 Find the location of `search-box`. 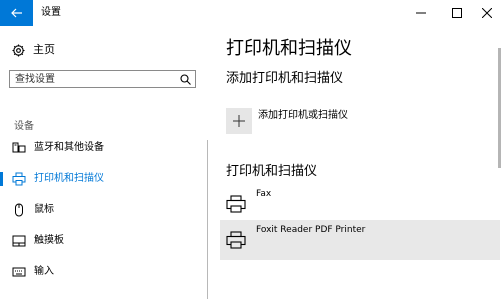

search-box is located at coordinates (102, 79).